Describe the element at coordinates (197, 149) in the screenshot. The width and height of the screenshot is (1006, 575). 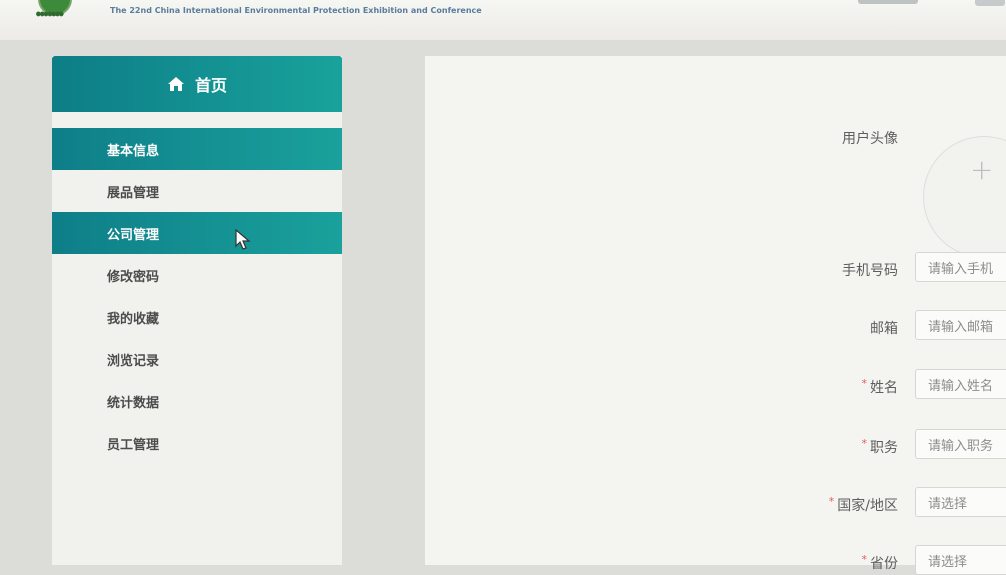
I see `sidebar-item-basic-info: 基本信息` at that location.